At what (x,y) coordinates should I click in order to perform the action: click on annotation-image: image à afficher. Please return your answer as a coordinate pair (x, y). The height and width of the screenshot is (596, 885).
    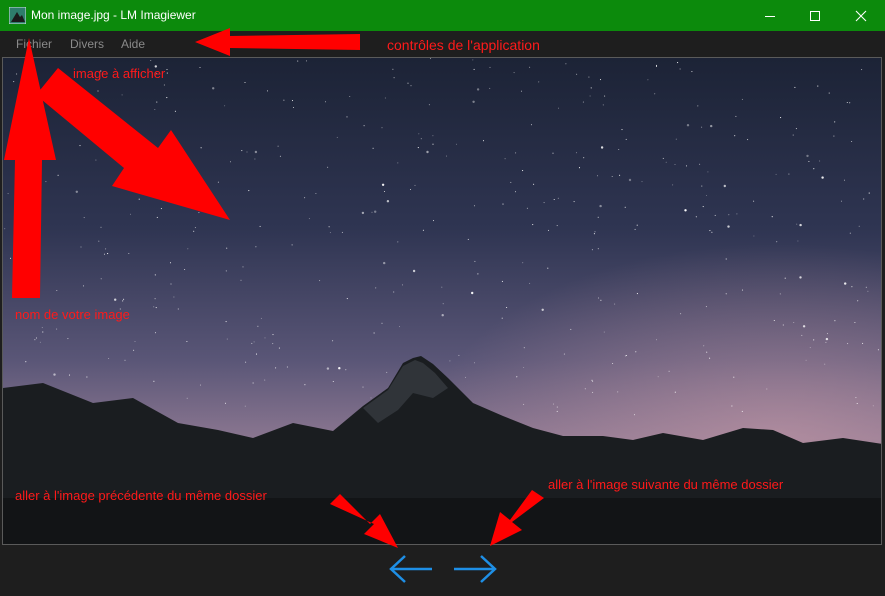
    Looking at the image, I should click on (119, 73).